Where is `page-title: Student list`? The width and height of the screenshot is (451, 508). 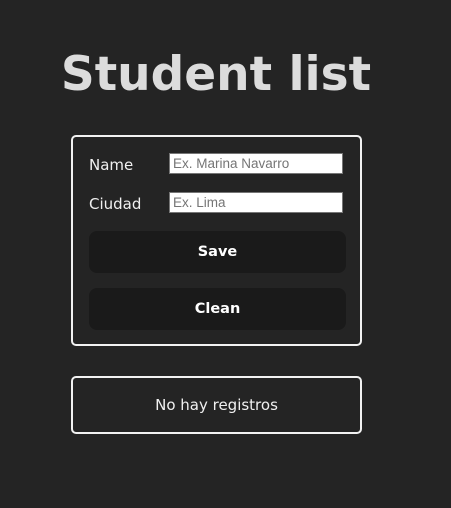
page-title: Student list is located at coordinates (216, 74).